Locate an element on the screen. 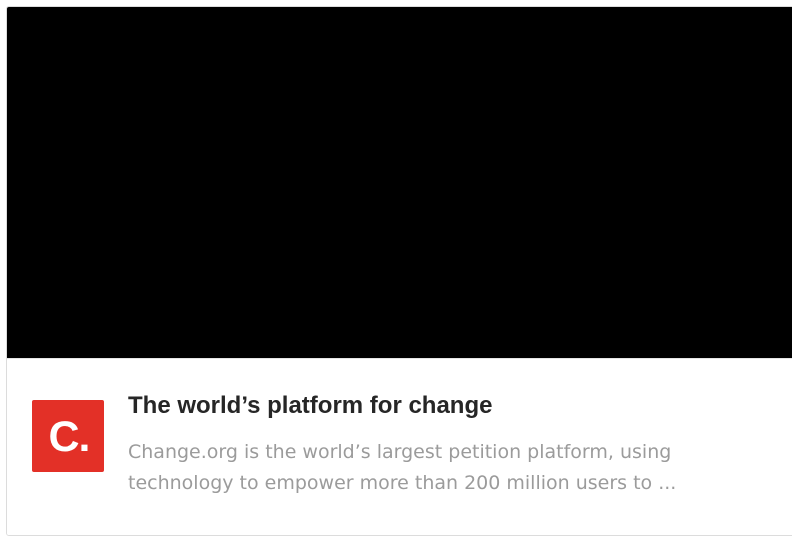 The image size is (792, 536). logo-text: C. is located at coordinates (69, 436).